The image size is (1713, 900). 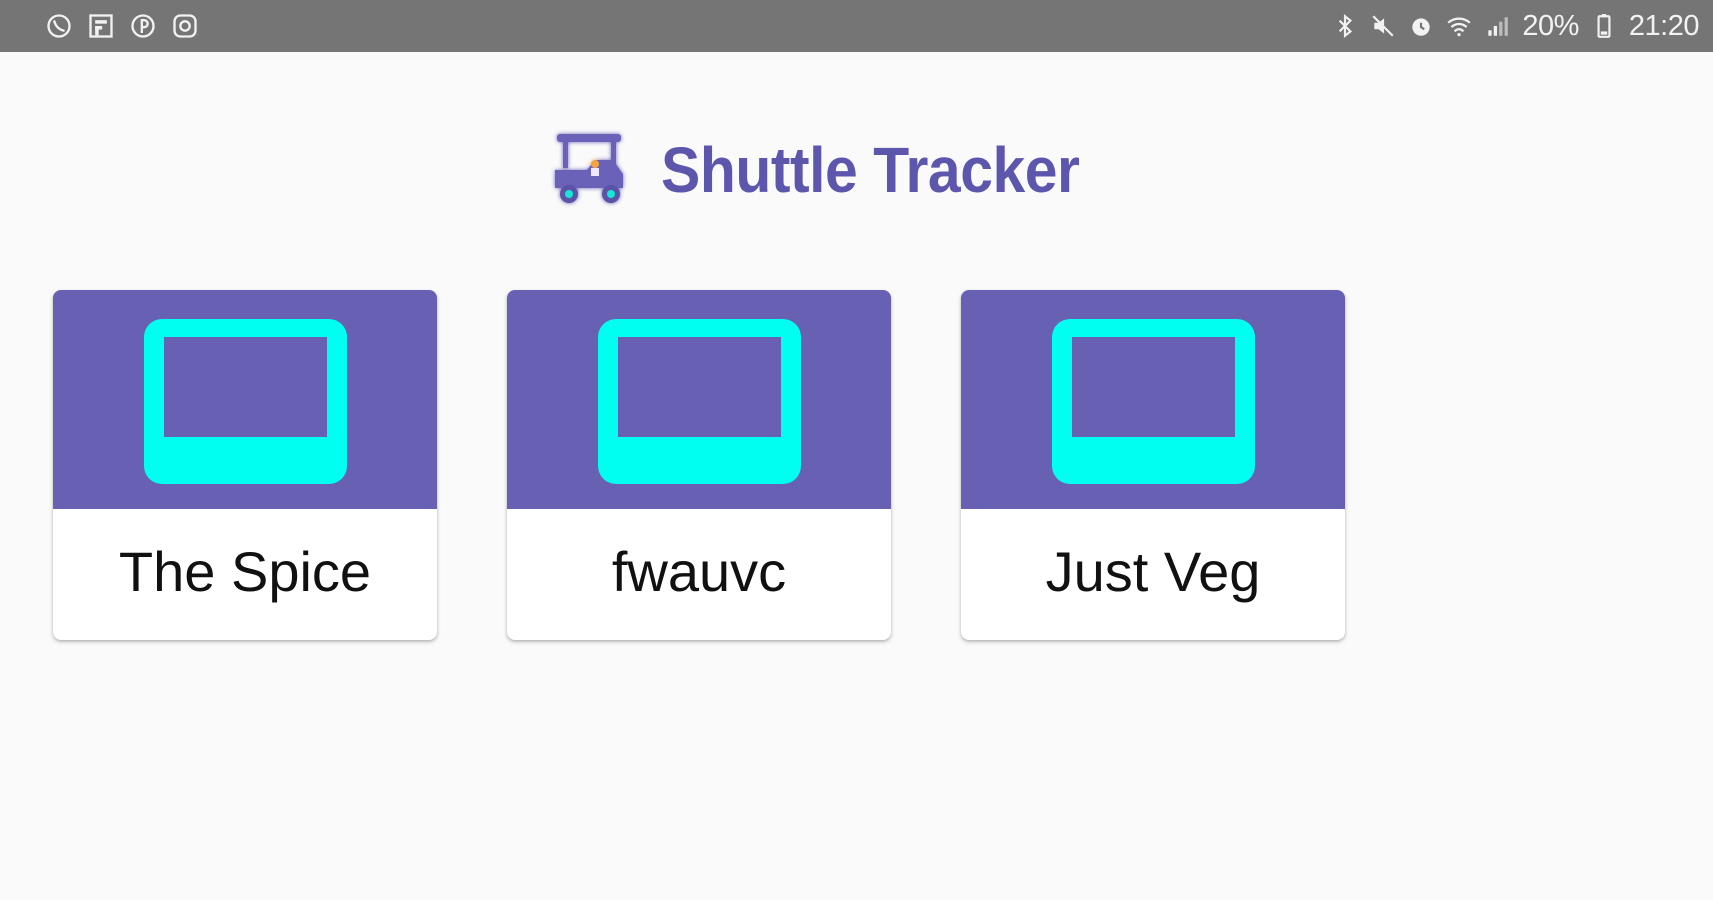 I want to click on battery-icon, so click(x=1604, y=26).